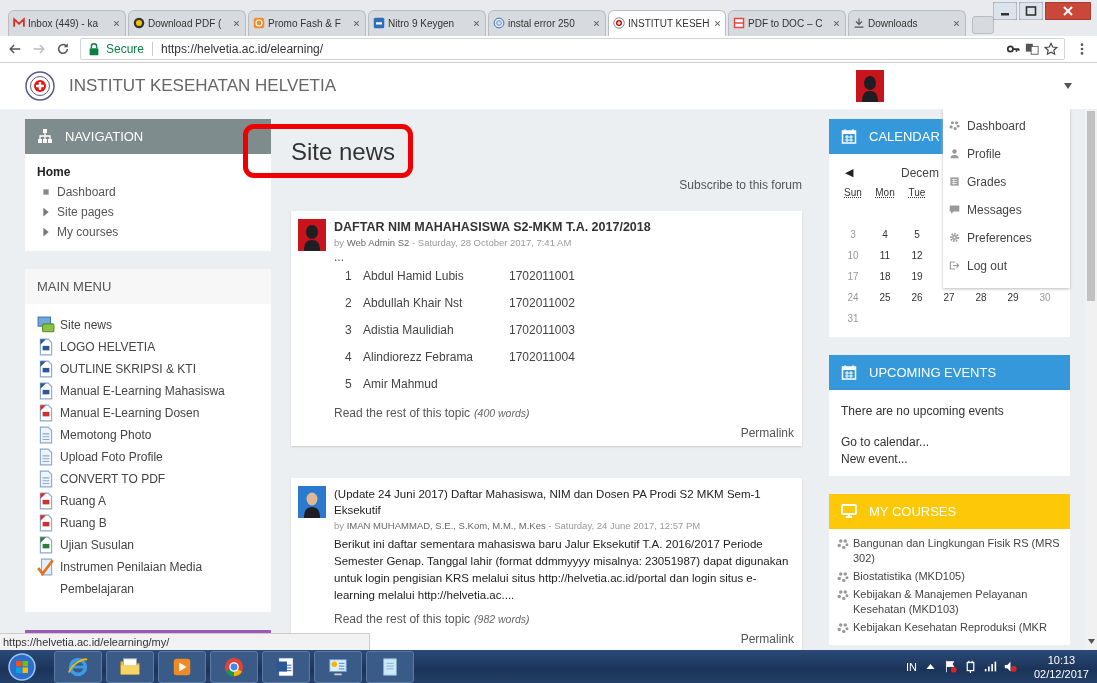 The height and width of the screenshot is (683, 1097). I want to click on menu-item: Grades, so click(1006, 181).